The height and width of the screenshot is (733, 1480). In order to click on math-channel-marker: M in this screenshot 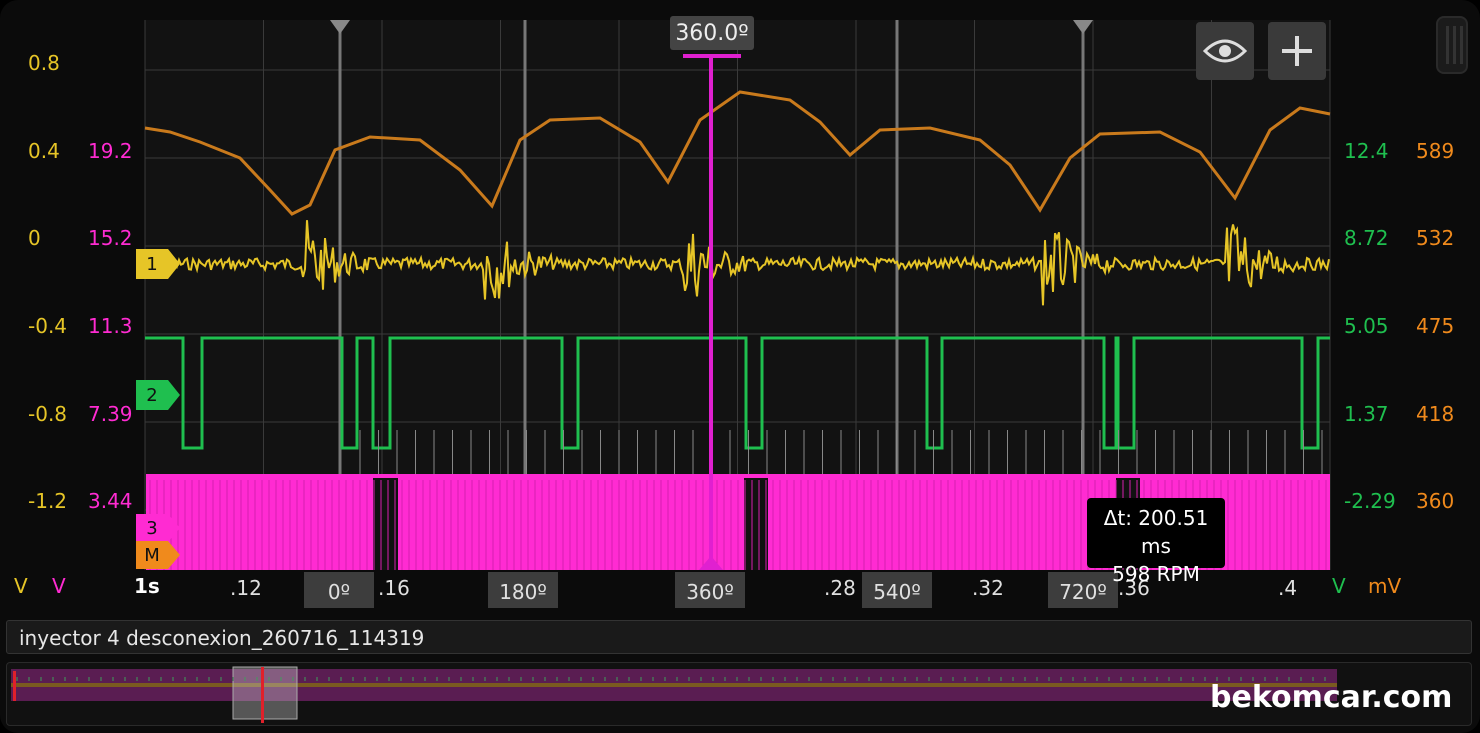, I will do `click(158, 555)`.